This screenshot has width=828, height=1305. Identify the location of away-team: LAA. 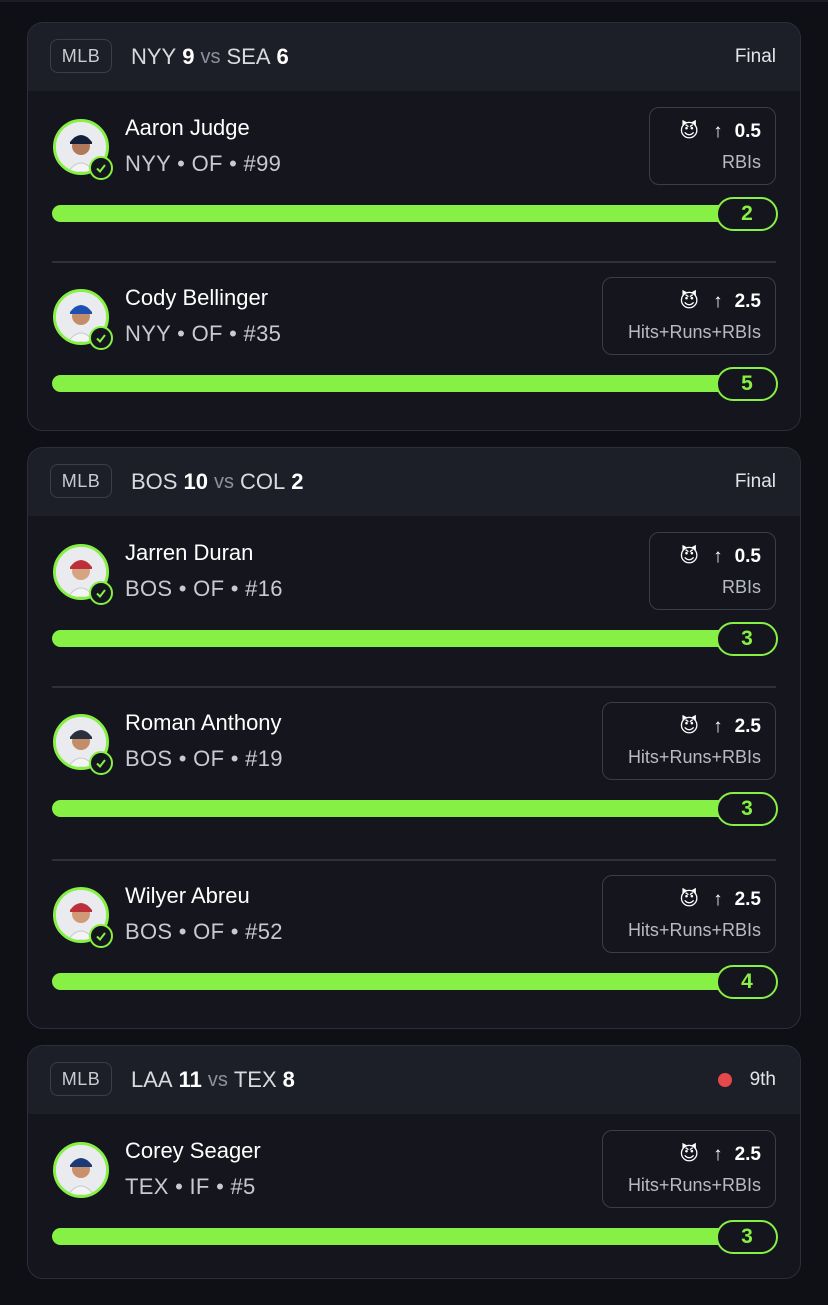
(152, 1079).